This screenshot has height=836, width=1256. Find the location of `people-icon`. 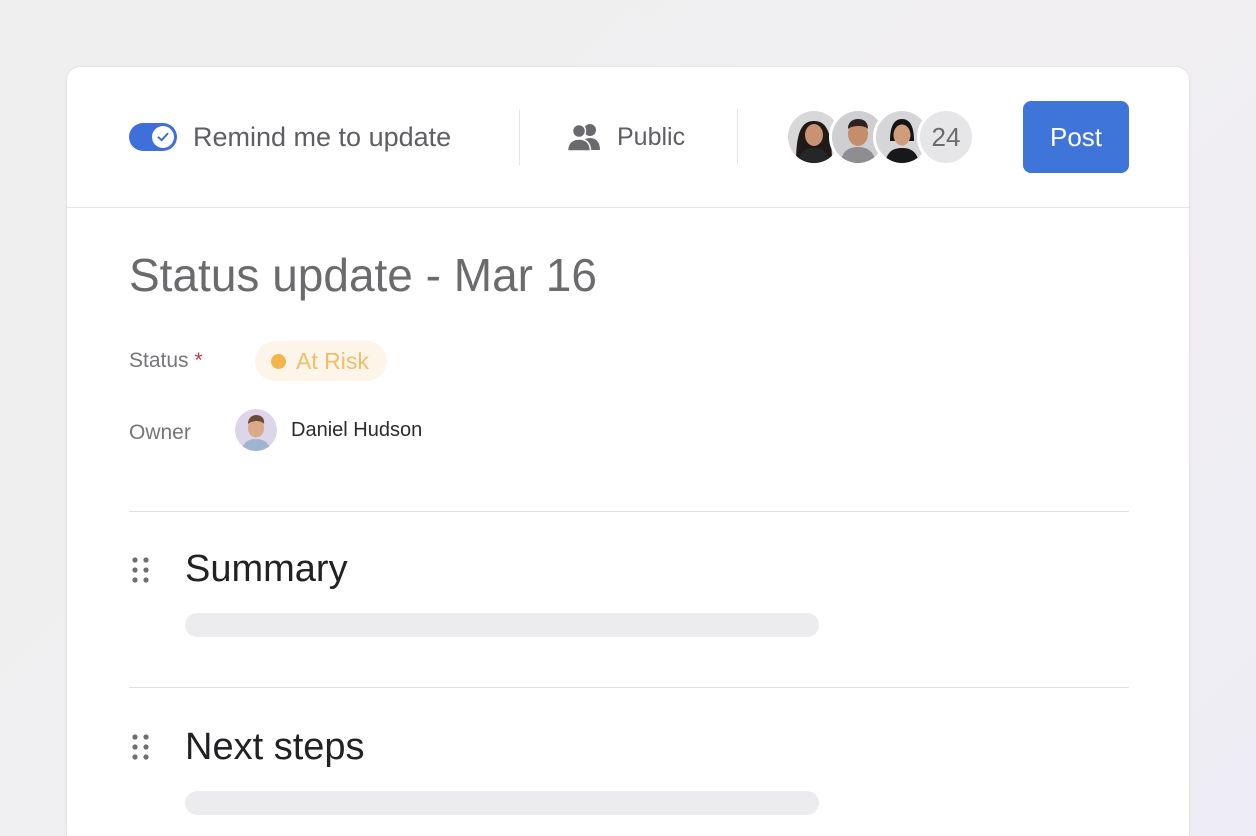

people-icon is located at coordinates (583, 137).